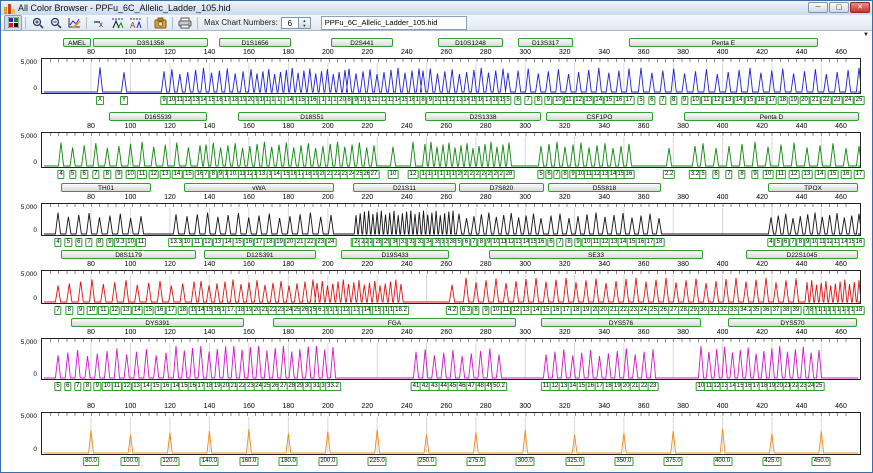 Image resolution: width=873 pixels, height=473 pixels. What do you see at coordinates (771, 116) in the screenshot?
I see `marker-header-penta-d: Penta D` at bounding box center [771, 116].